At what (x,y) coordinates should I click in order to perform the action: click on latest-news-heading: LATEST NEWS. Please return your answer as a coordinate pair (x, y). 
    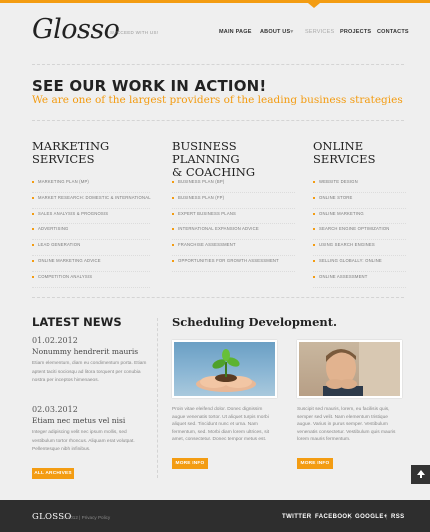
    Looking at the image, I should click on (77, 322).